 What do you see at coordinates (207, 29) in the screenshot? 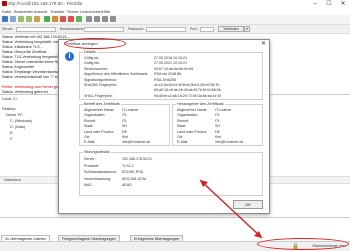
I see `port-input` at bounding box center [207, 29].